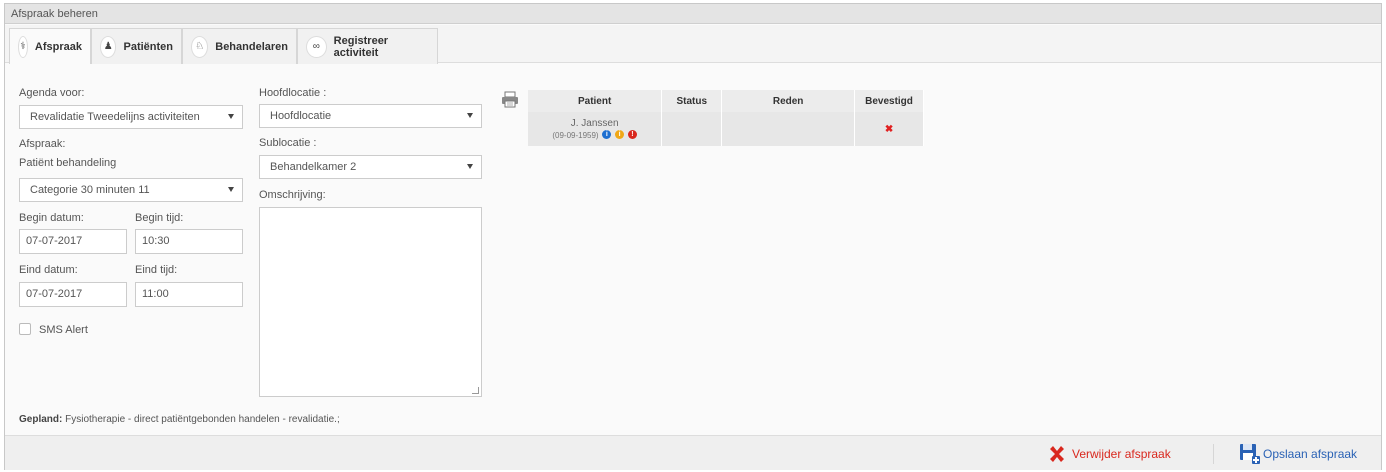 This screenshot has height=472, width=1386. Describe the element at coordinates (370, 302) in the screenshot. I see `omschrijving-textarea` at that location.